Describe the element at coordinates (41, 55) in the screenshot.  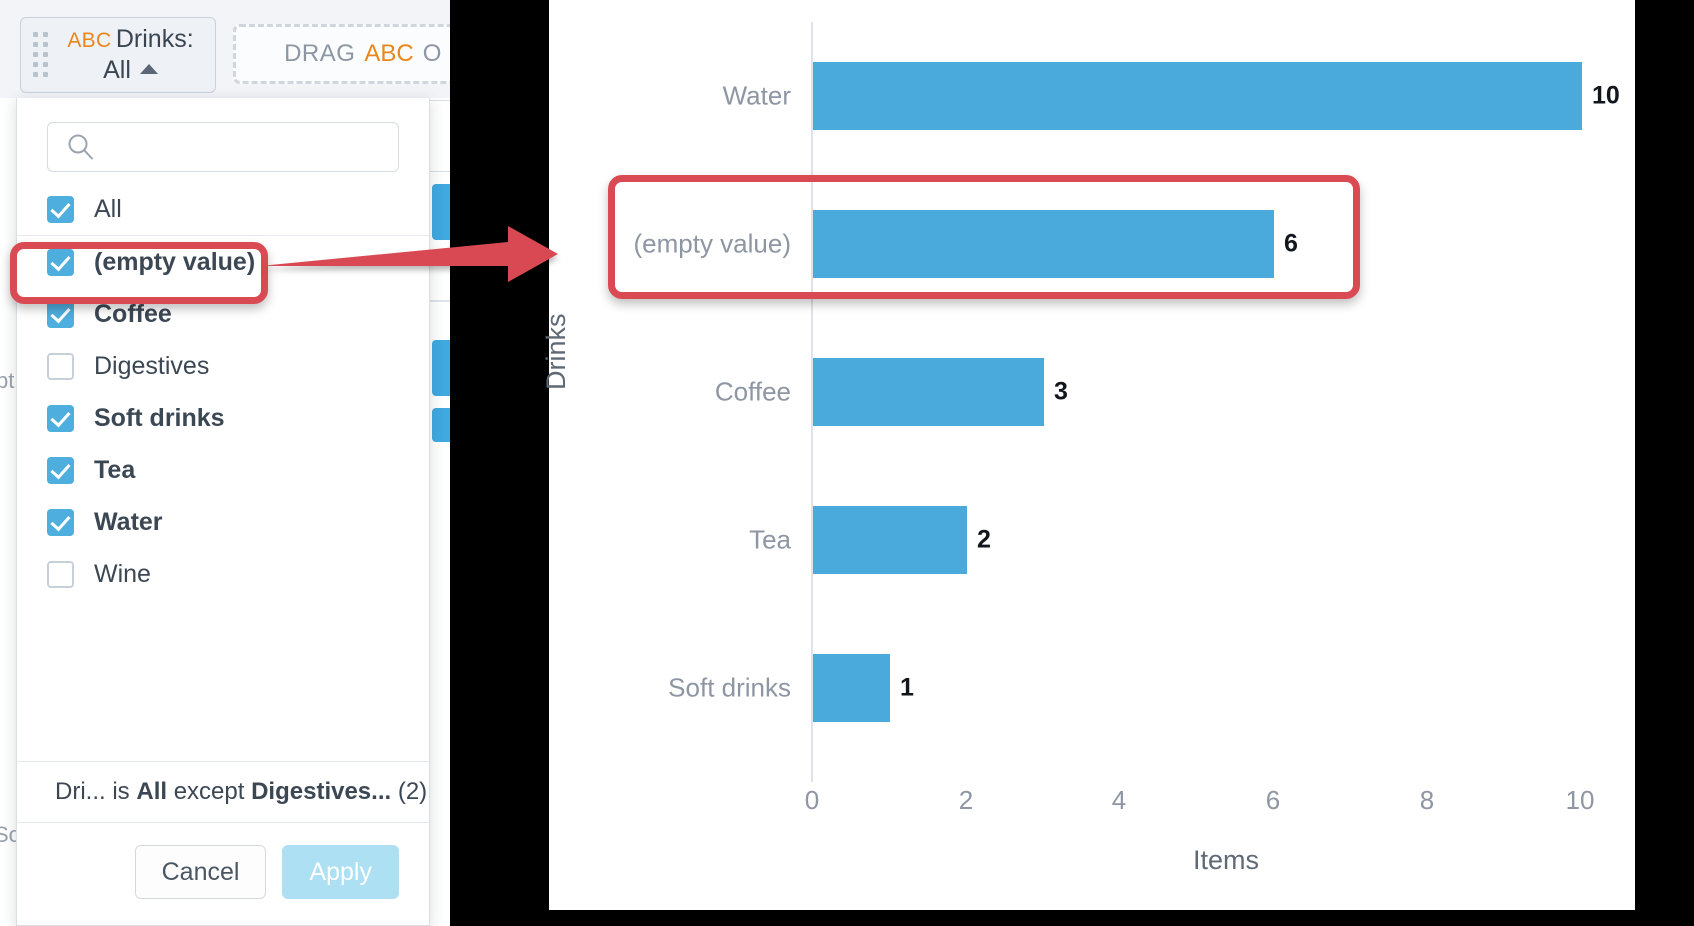
I see `drag-handle-icon` at that location.